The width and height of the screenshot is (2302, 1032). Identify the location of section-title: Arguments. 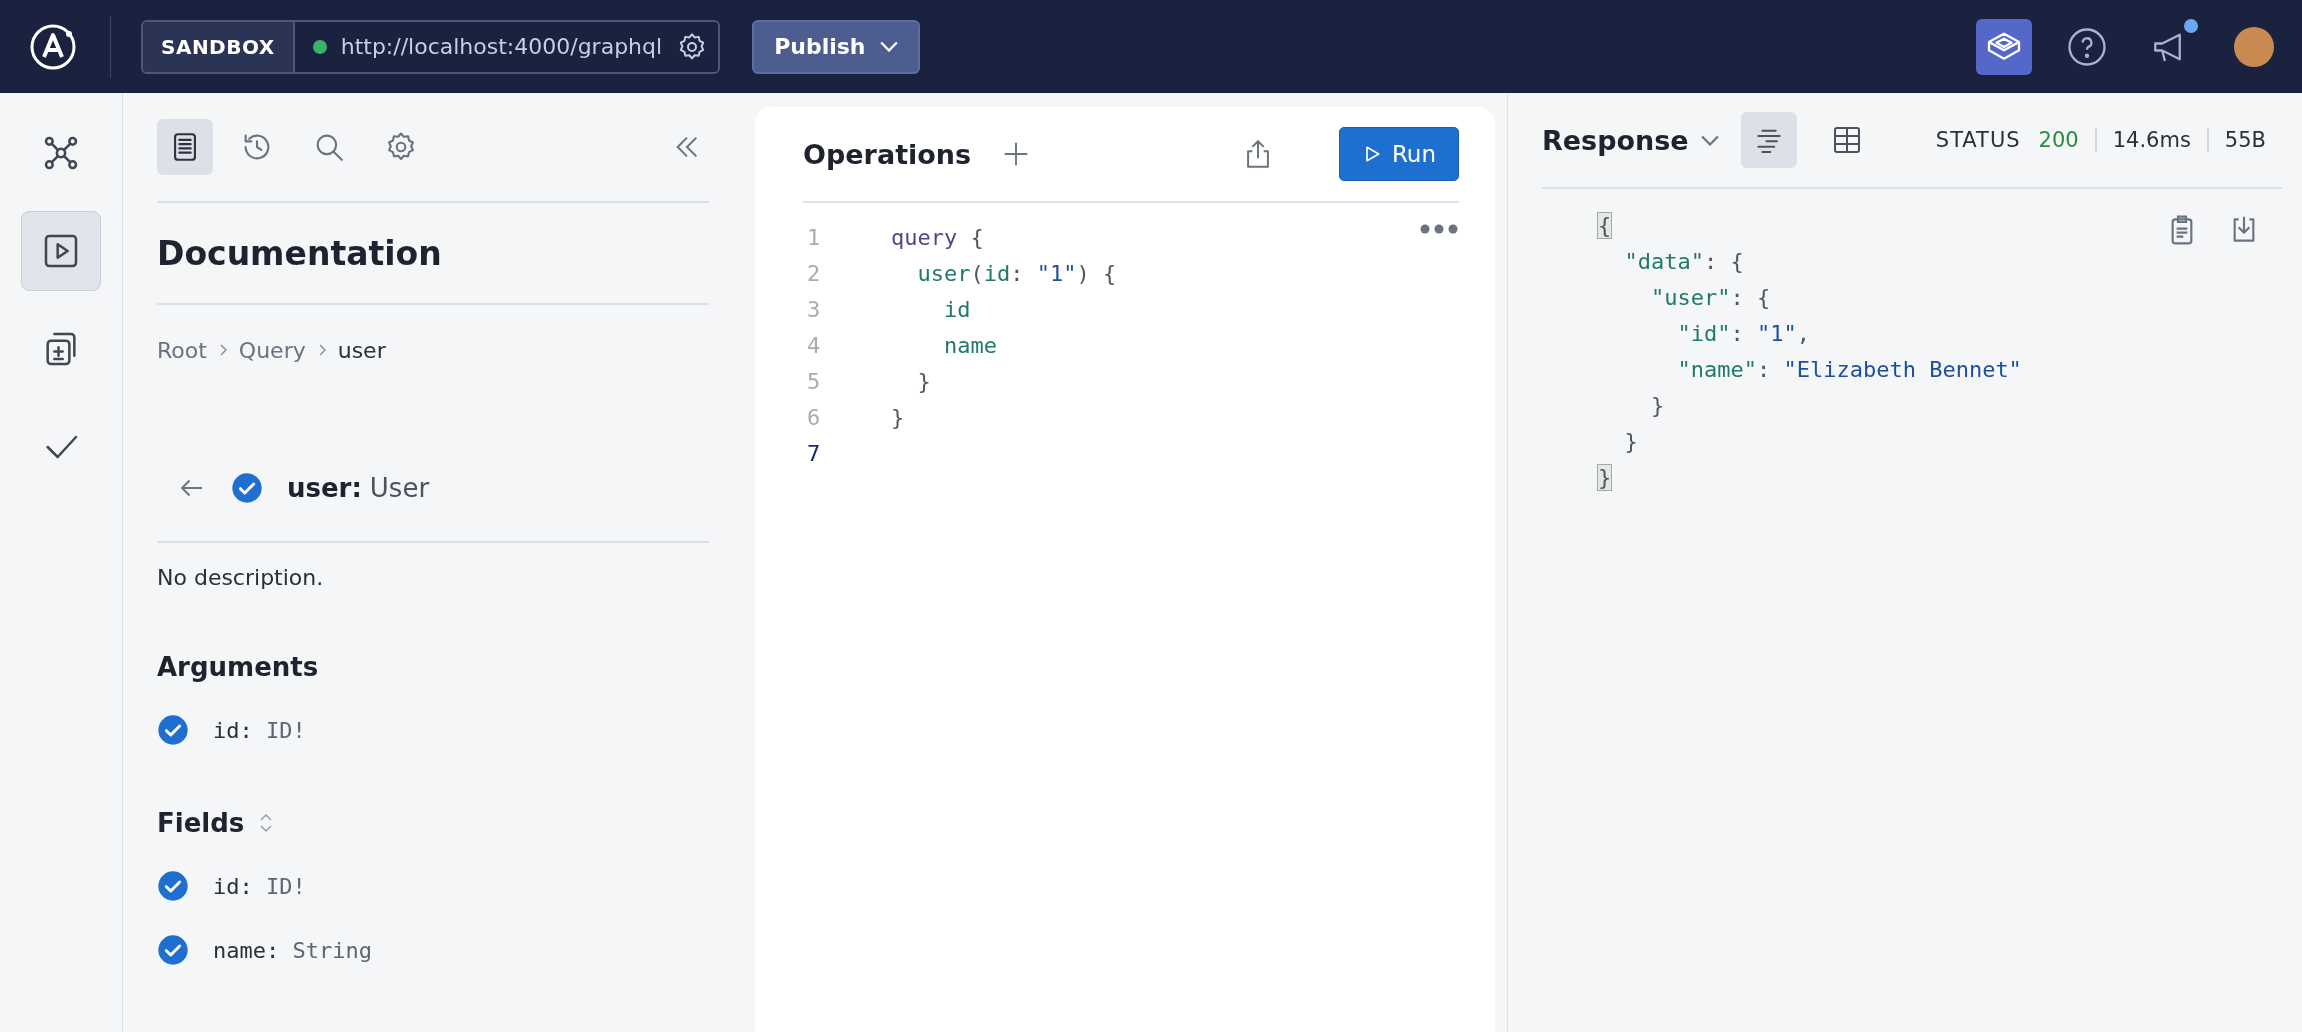
(238, 667).